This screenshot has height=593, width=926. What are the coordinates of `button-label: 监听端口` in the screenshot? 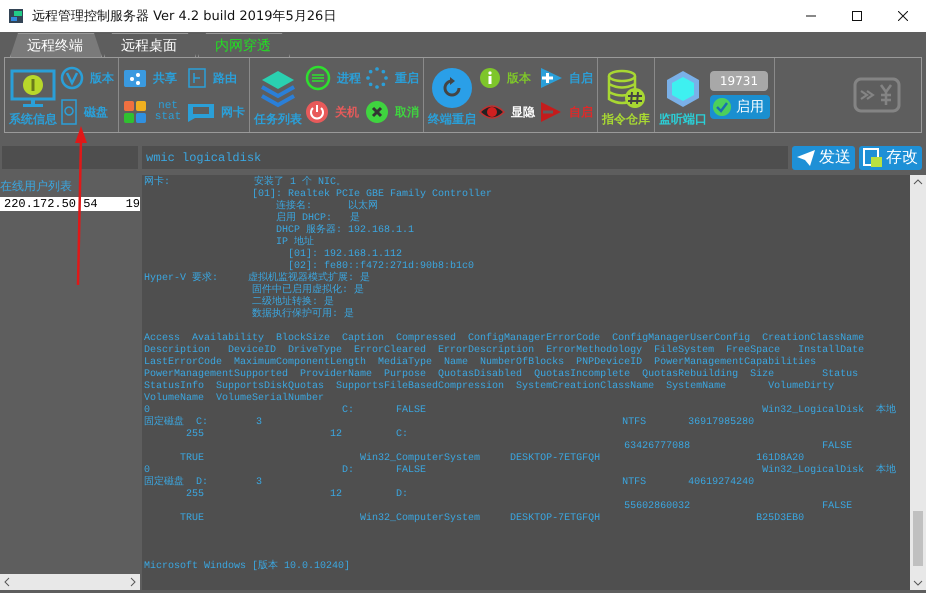 It's located at (683, 119).